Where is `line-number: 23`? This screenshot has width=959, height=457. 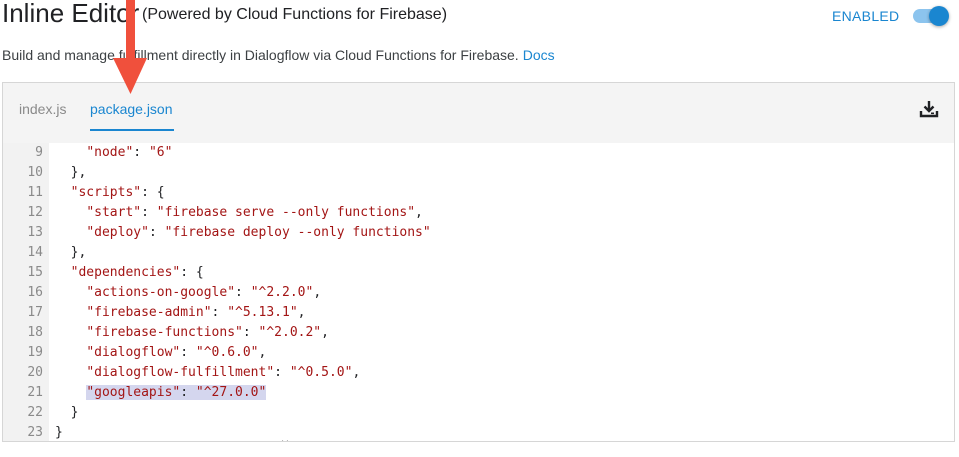 line-number: 23 is located at coordinates (35, 432).